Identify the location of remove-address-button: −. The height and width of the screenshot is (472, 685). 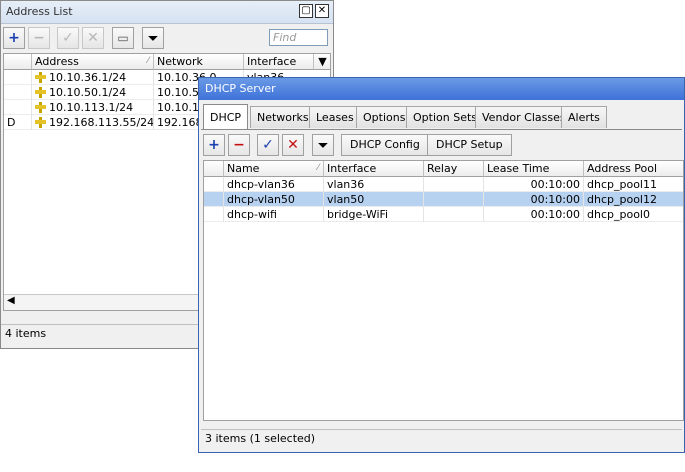
(39, 38).